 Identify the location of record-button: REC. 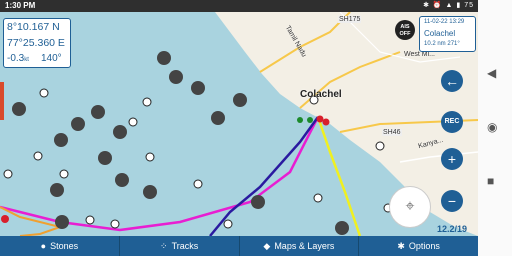
(452, 122).